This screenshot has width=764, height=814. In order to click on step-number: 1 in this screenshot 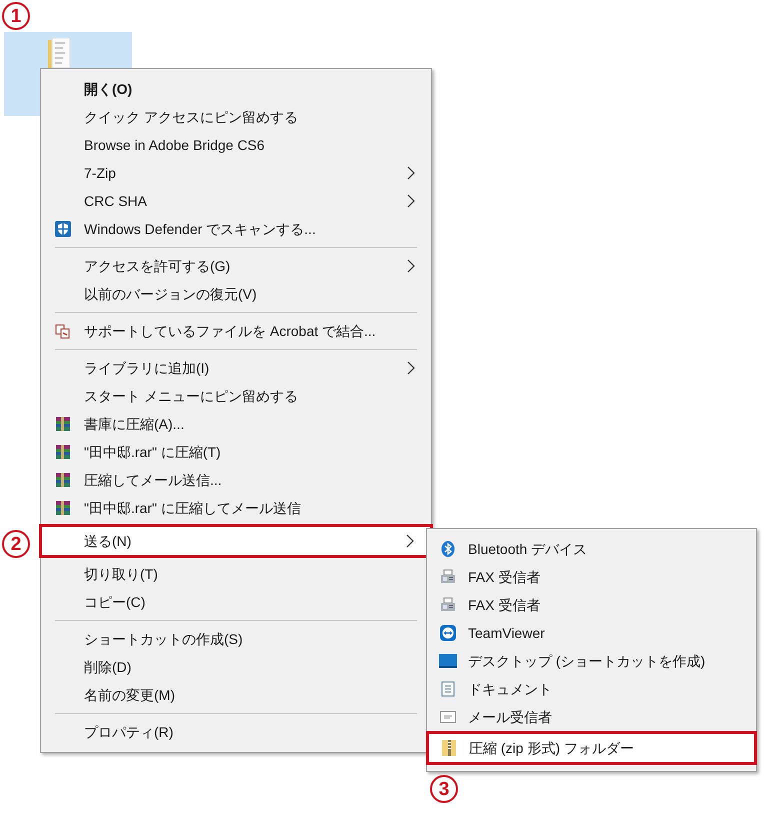, I will do `click(16, 16)`.